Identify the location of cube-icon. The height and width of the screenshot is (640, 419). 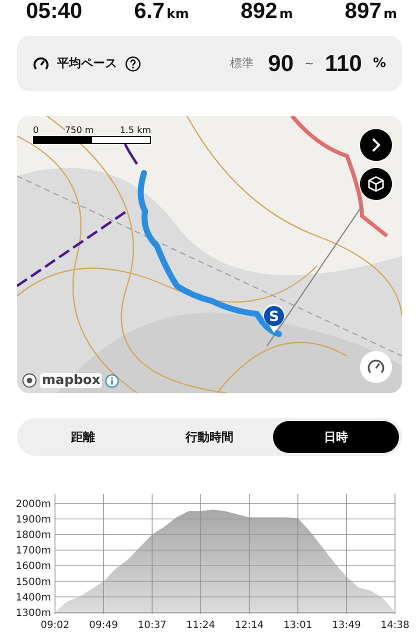
(376, 184).